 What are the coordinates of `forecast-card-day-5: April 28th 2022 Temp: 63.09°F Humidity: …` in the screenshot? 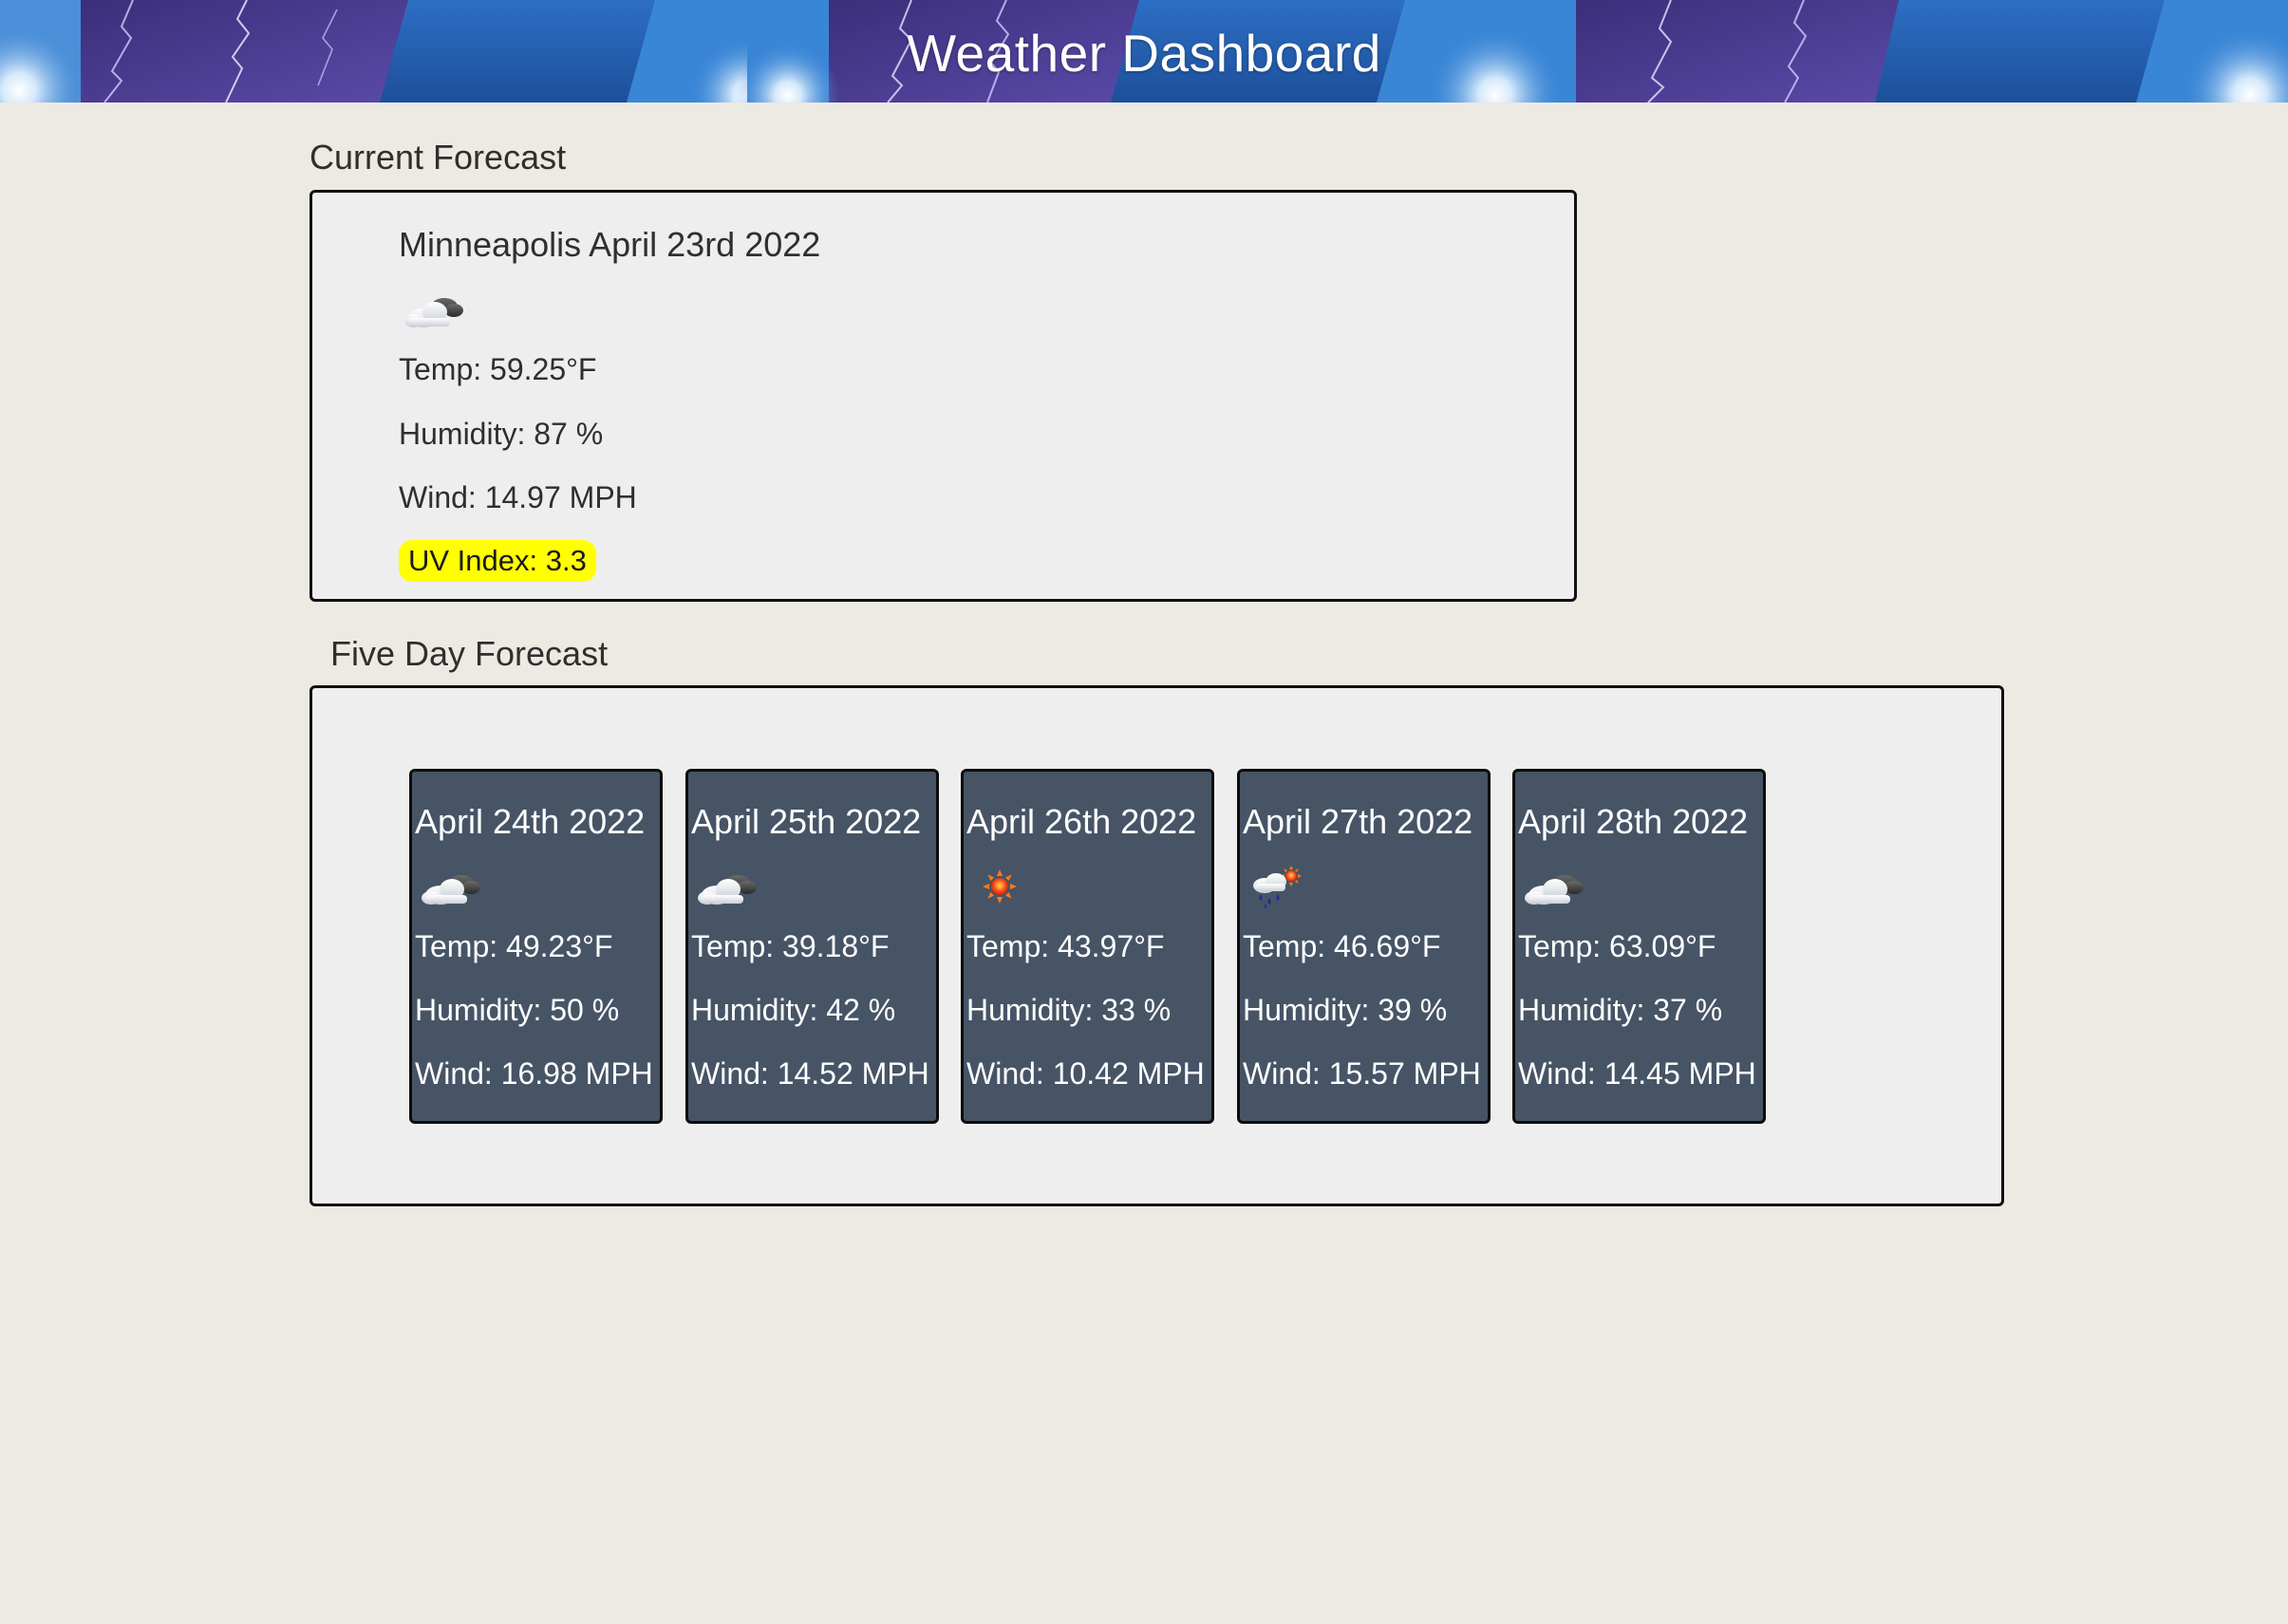 It's located at (1639, 947).